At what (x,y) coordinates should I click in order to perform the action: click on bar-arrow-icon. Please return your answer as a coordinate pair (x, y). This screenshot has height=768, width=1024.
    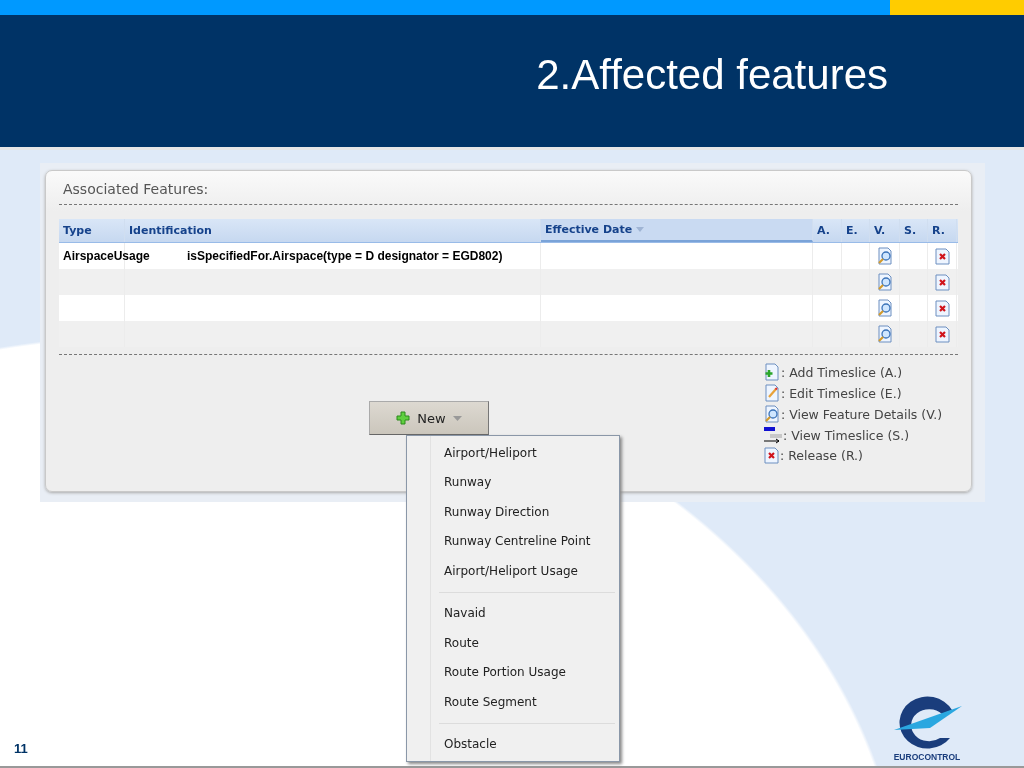
    Looking at the image, I should click on (773, 435).